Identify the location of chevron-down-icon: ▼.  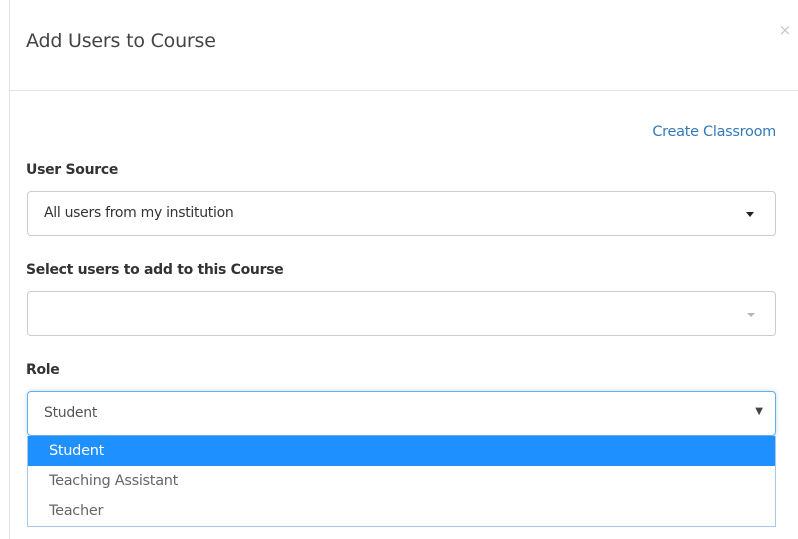
(759, 411).